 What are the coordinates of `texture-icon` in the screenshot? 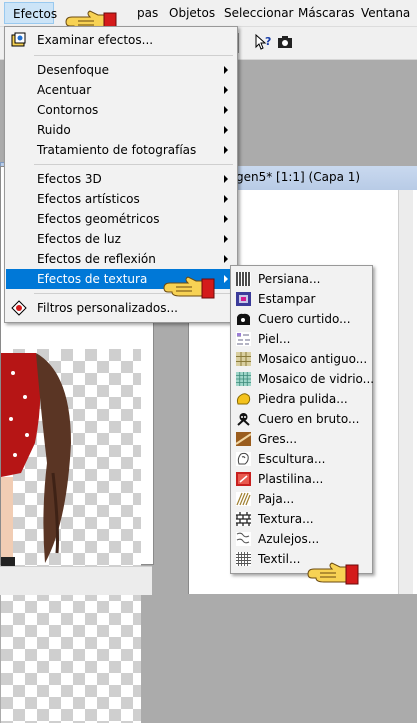 It's located at (243, 519).